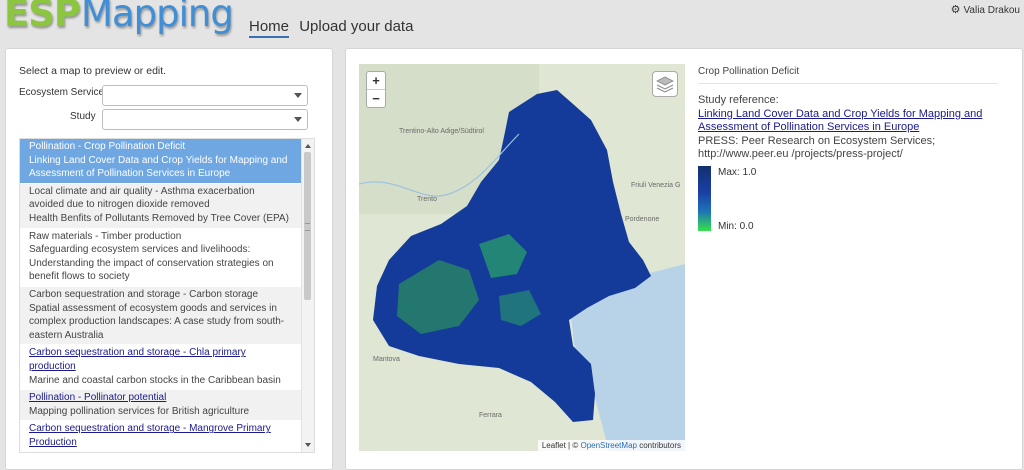  What do you see at coordinates (561, 445) in the screenshot?
I see `attribution-leaflet: Leaflet | ©` at bounding box center [561, 445].